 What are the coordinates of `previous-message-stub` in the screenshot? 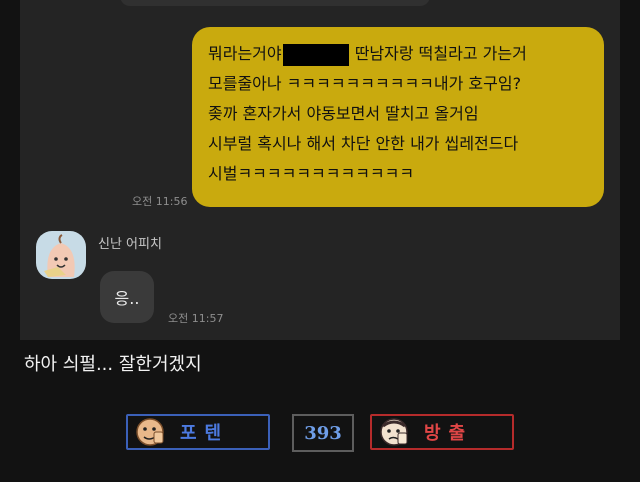 It's located at (275, 3).